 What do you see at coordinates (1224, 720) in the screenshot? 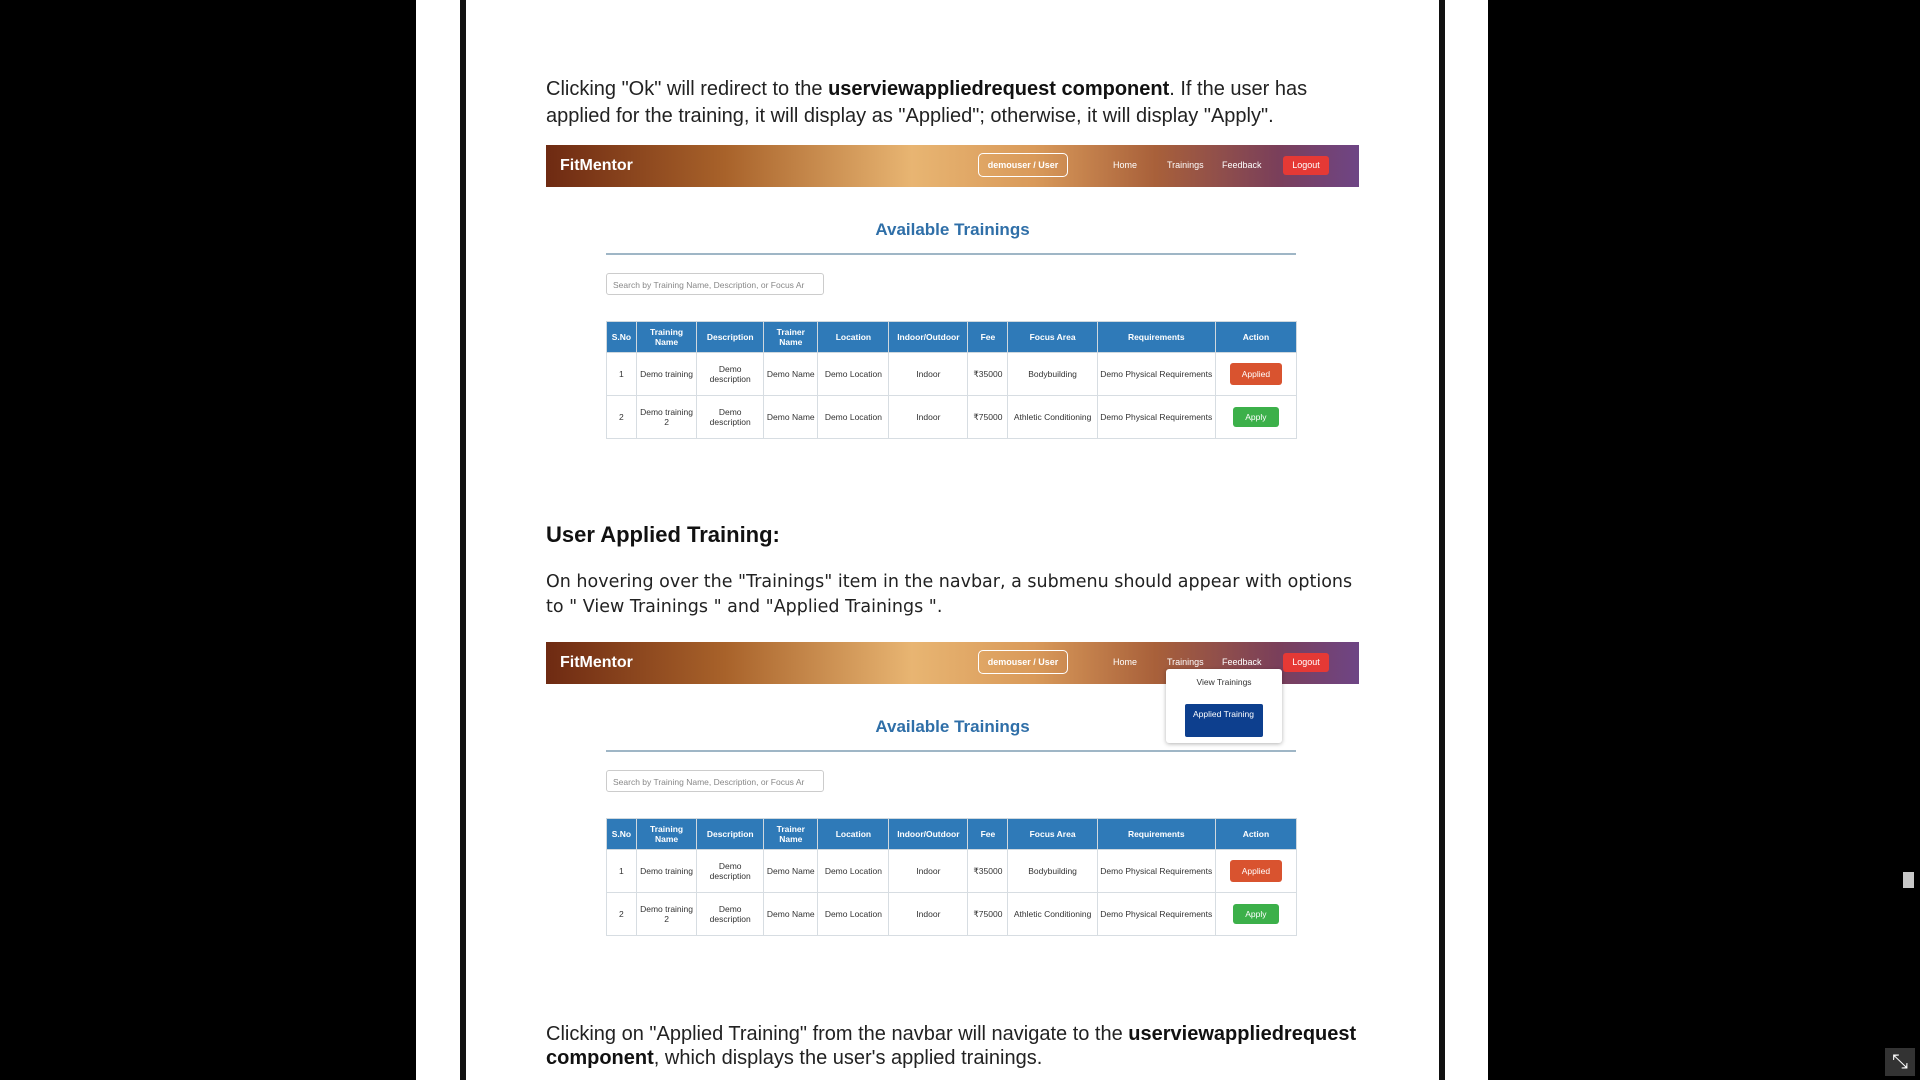
I see `submenu-applied-training: Applied Training` at bounding box center [1224, 720].